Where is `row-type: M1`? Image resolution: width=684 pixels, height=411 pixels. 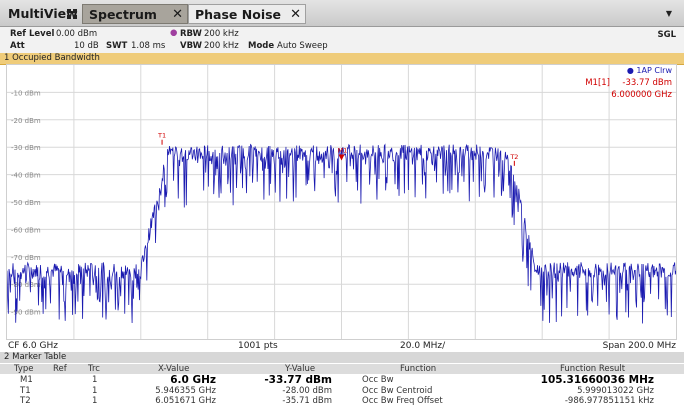
row-type: M1 is located at coordinates (26, 380).